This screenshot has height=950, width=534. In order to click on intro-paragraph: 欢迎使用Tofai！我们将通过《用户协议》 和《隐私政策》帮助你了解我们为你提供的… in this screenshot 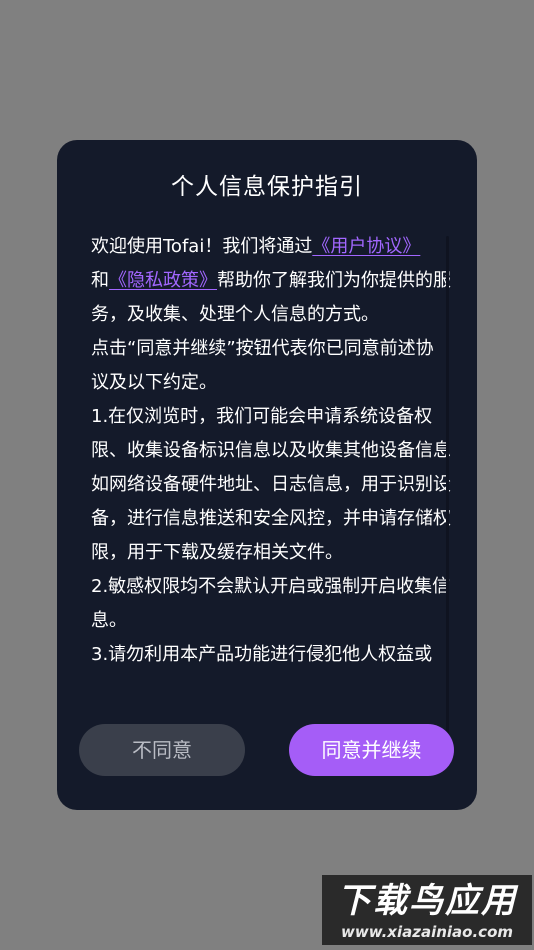, I will do `click(271, 281)`.